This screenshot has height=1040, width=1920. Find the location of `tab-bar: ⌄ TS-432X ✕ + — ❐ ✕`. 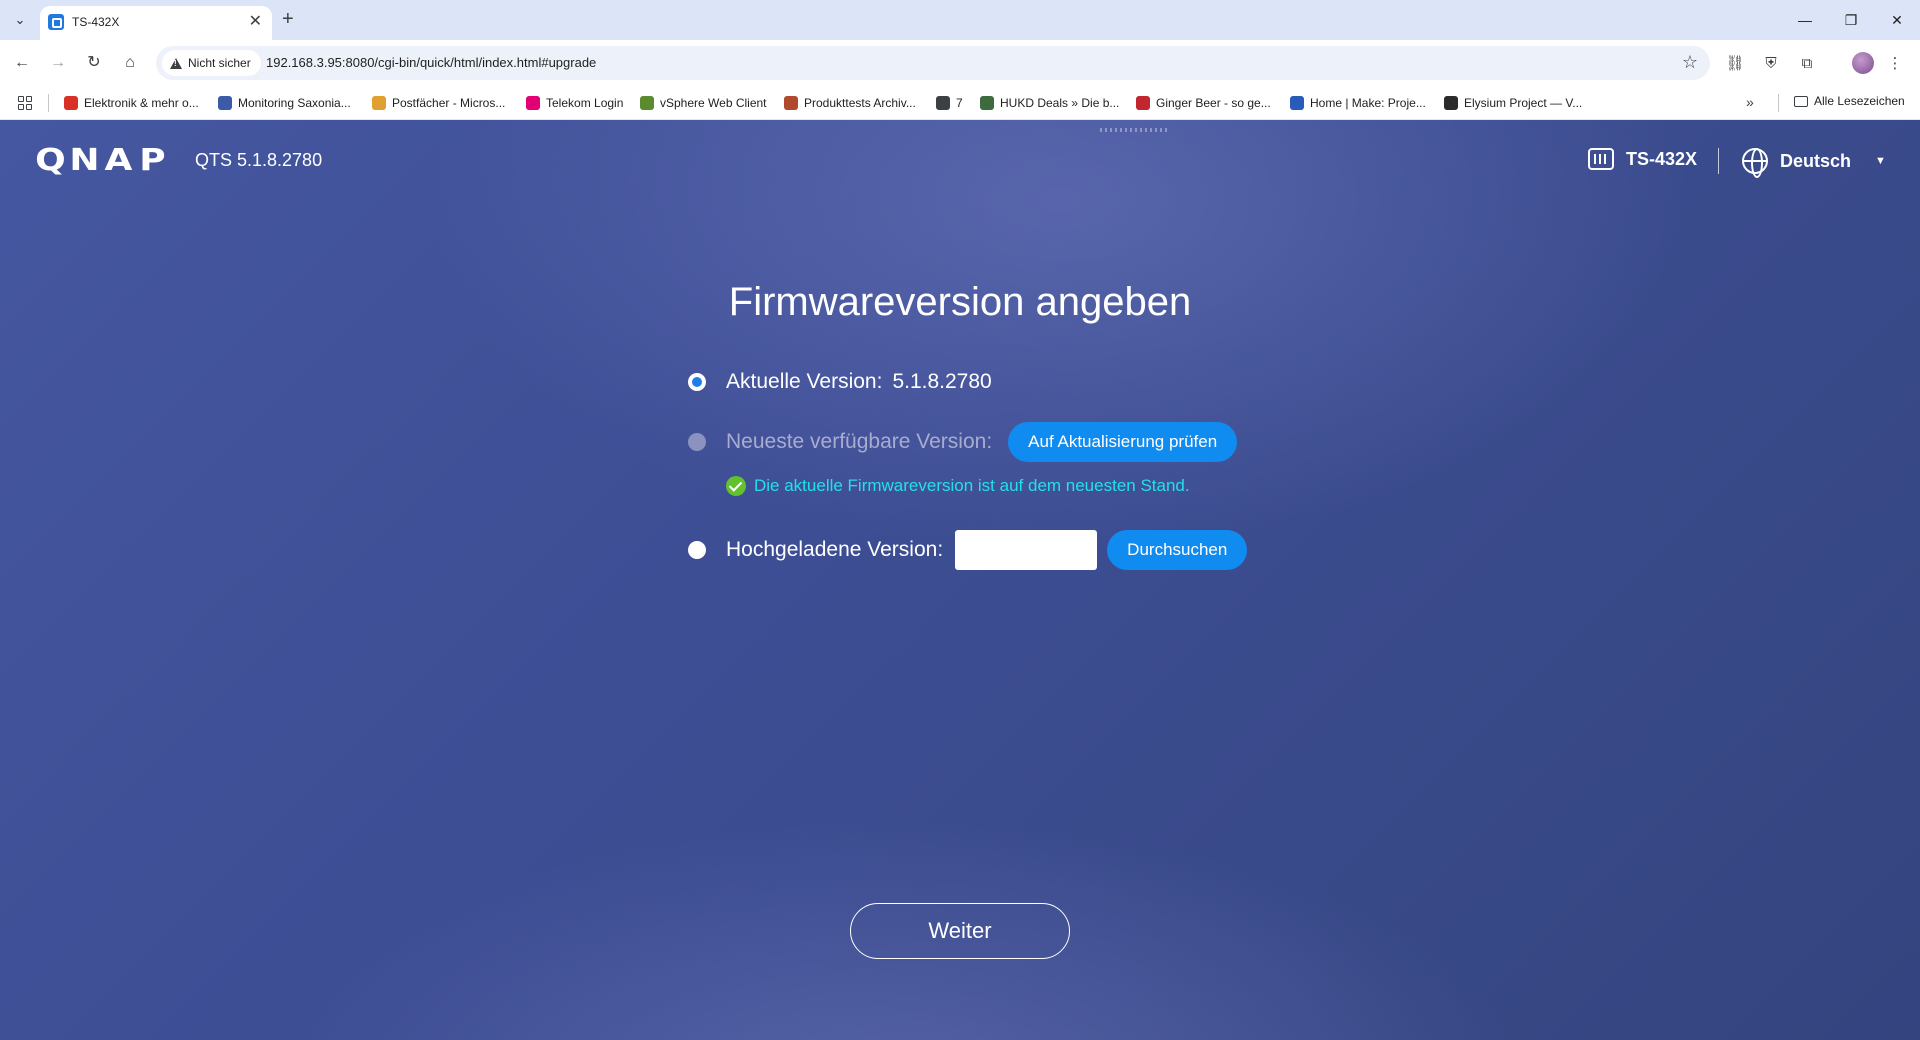

tab-bar: ⌄ TS-432X ✕ + — ❐ ✕ is located at coordinates (960, 20).